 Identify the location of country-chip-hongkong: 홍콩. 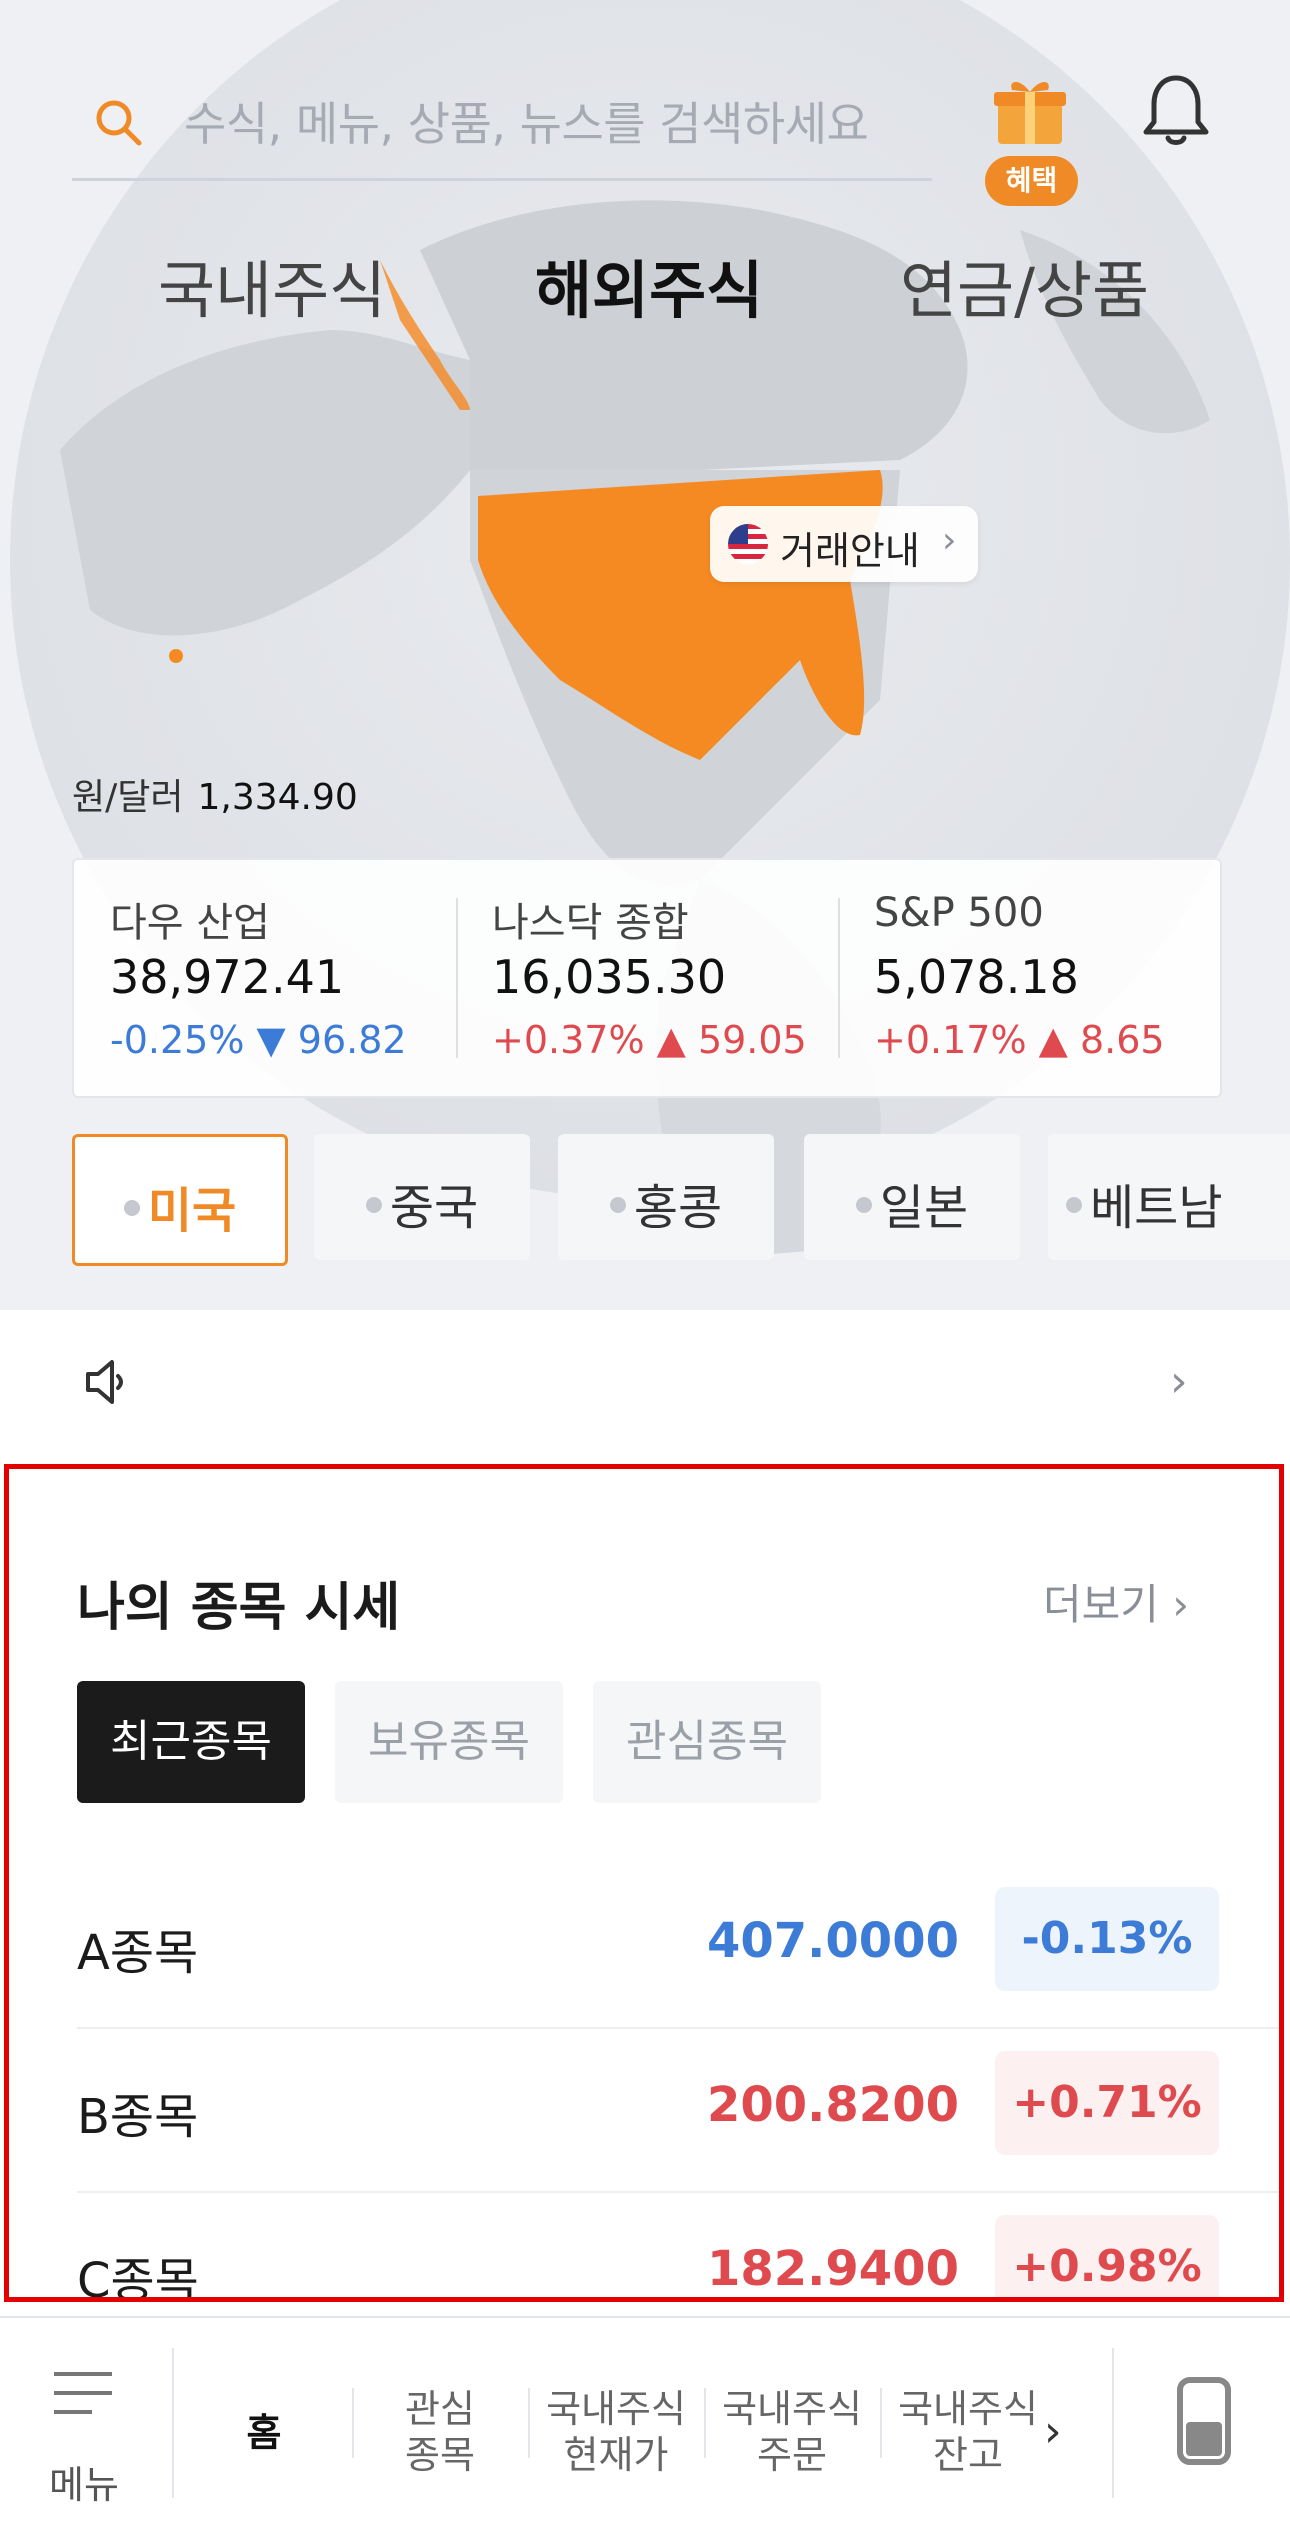
(666, 1197).